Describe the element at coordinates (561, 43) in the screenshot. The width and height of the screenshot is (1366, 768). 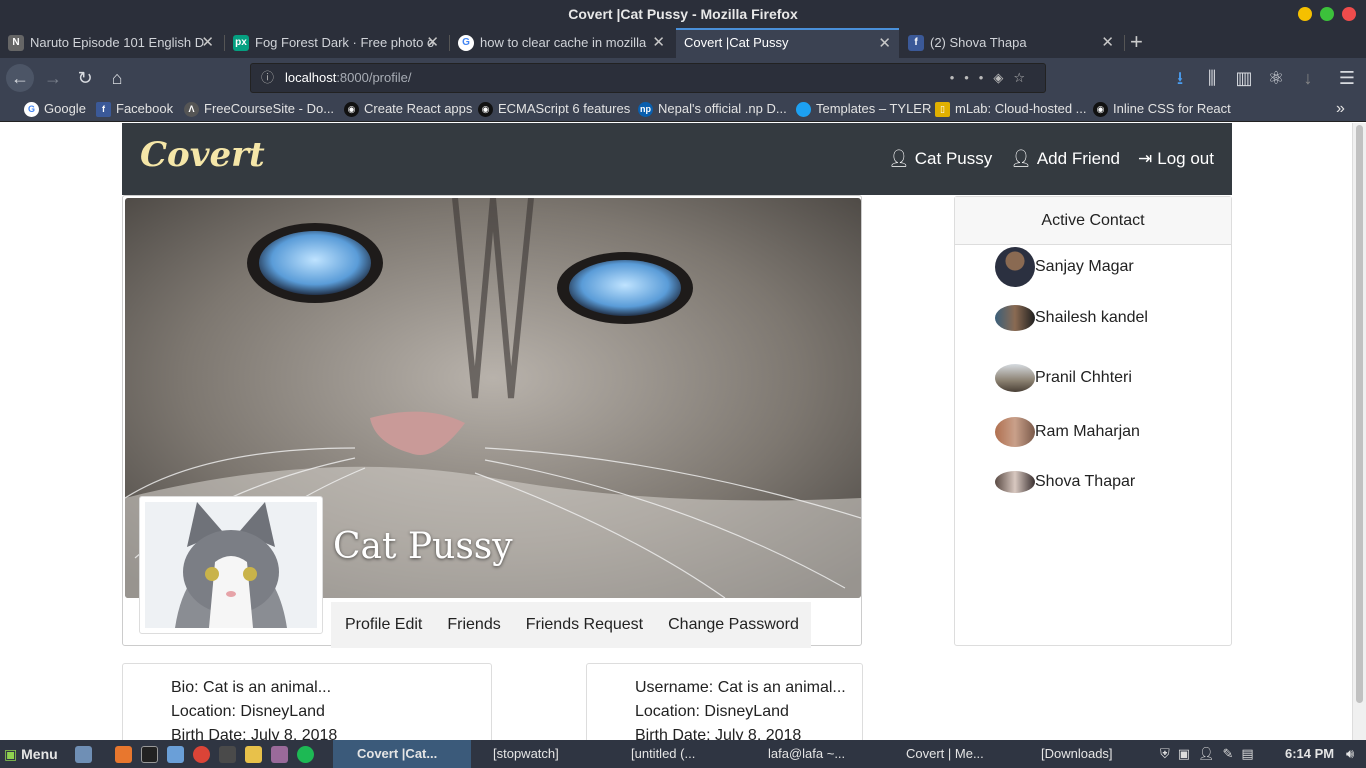
I see `browser-tab: G how to clear cache in mozilla ✕` at that location.